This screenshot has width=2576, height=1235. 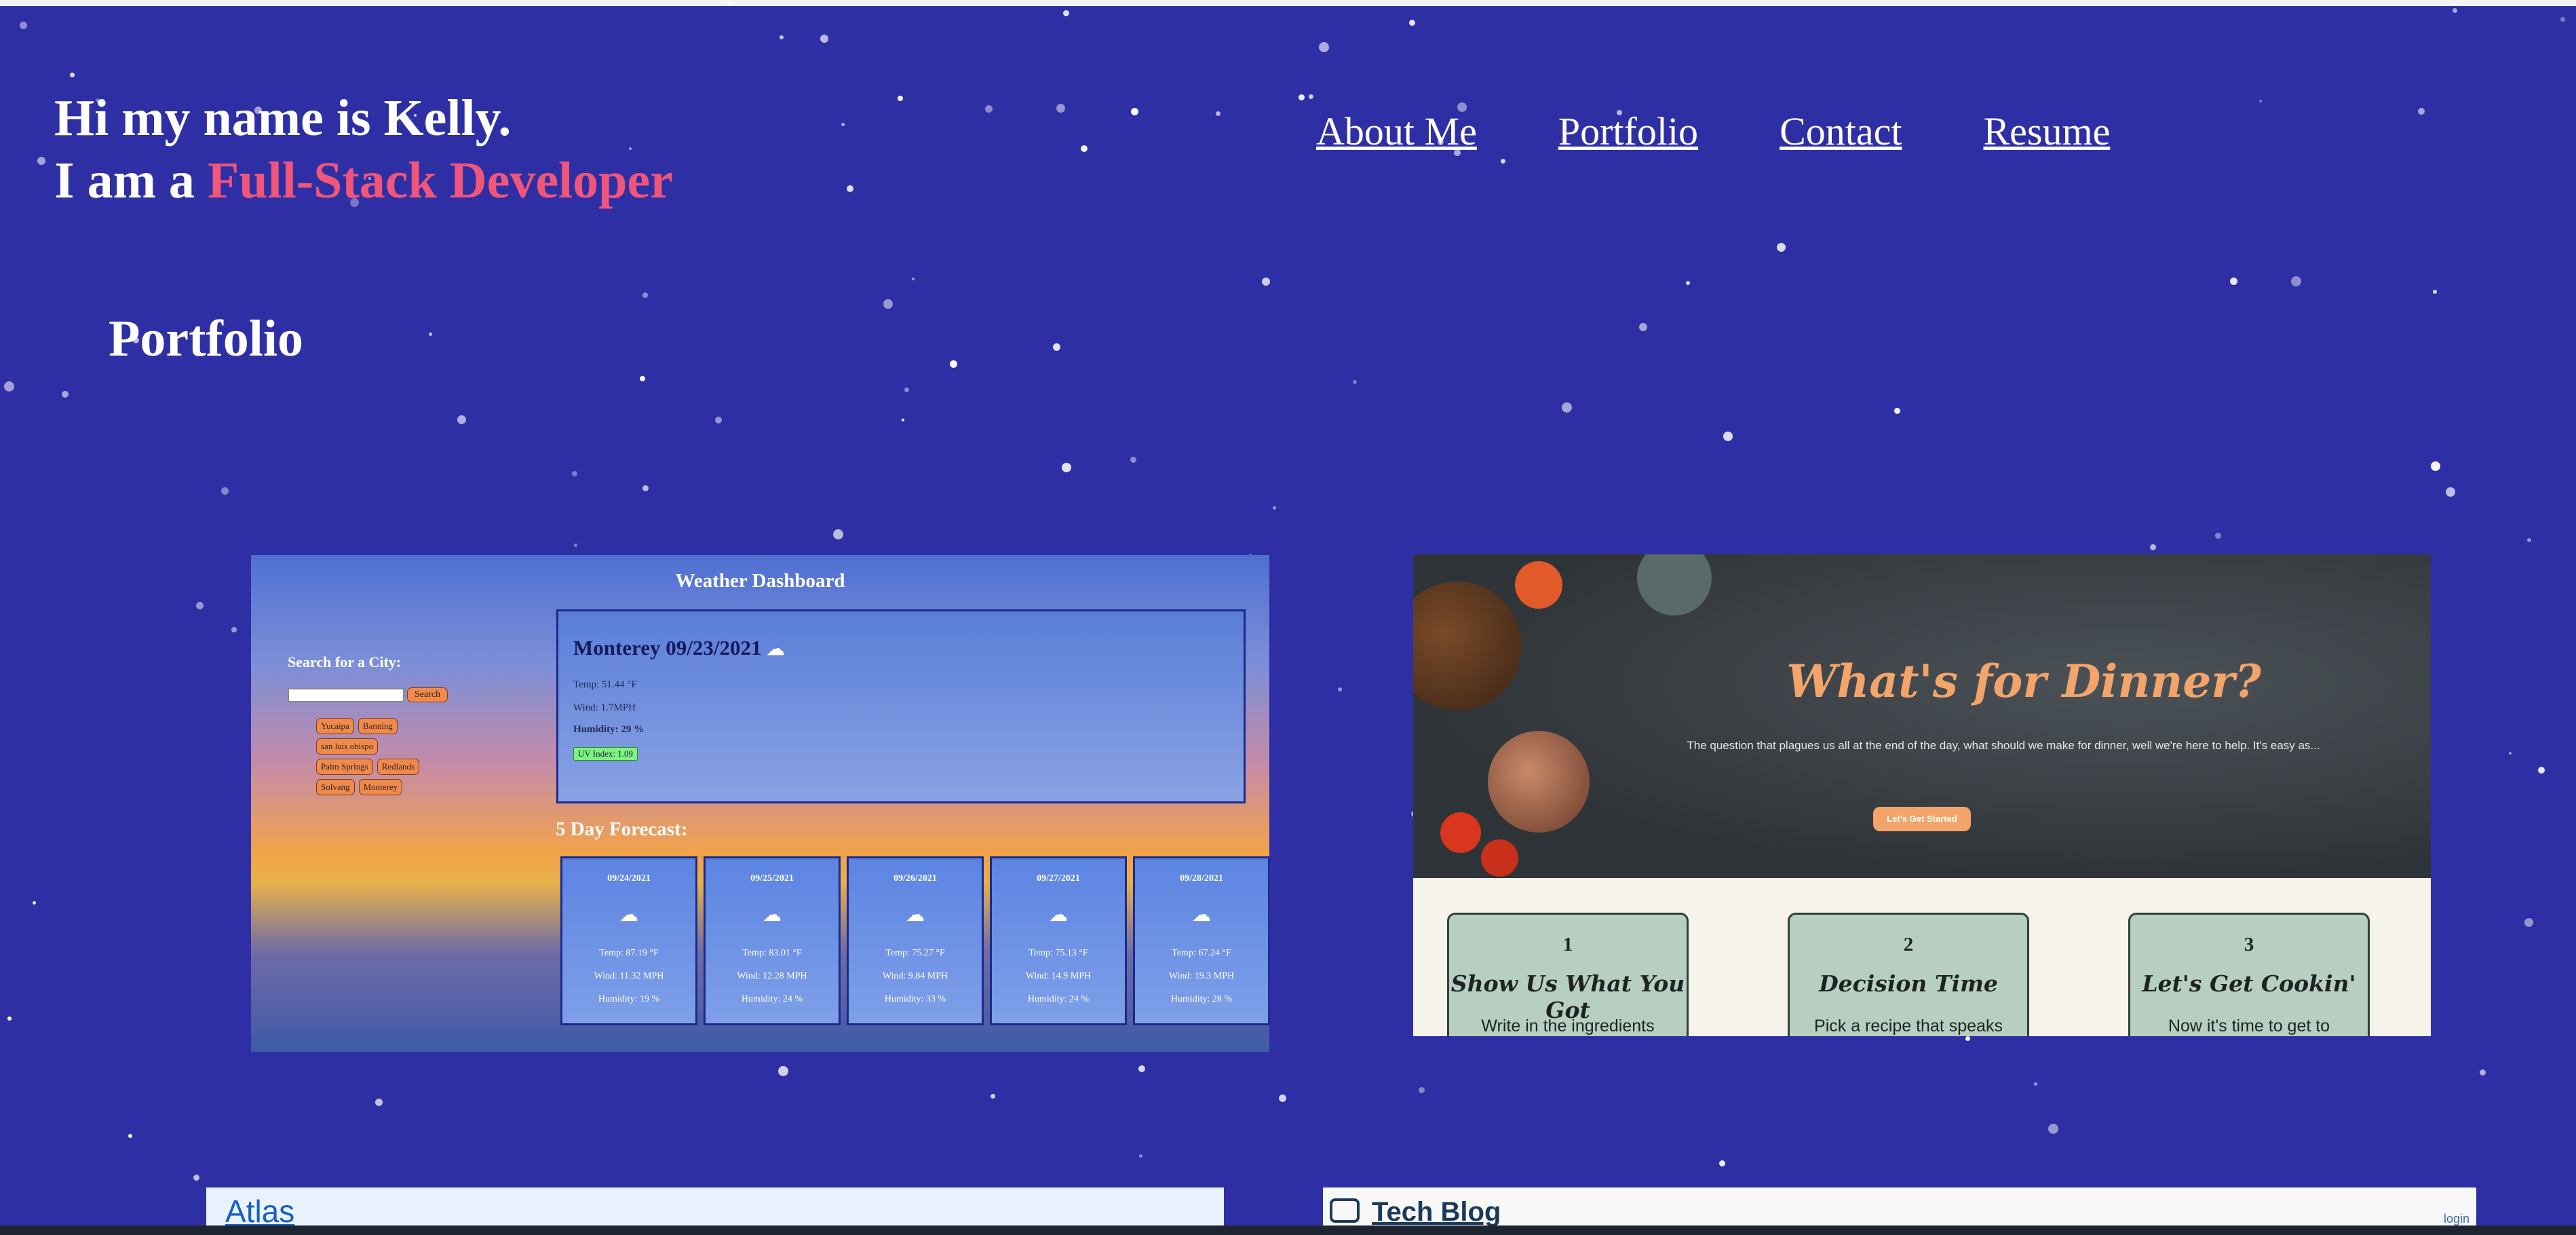 What do you see at coordinates (2023, 681) in the screenshot?
I see `dinner-title: What's for Dinner?` at bounding box center [2023, 681].